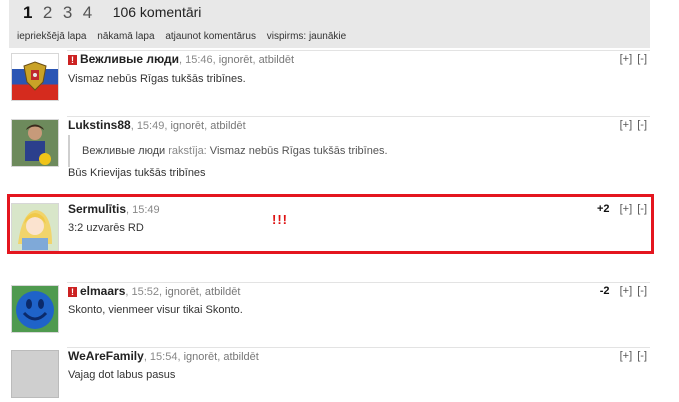 This screenshot has width=679, height=402. I want to click on comment-score: -2, so click(604, 291).